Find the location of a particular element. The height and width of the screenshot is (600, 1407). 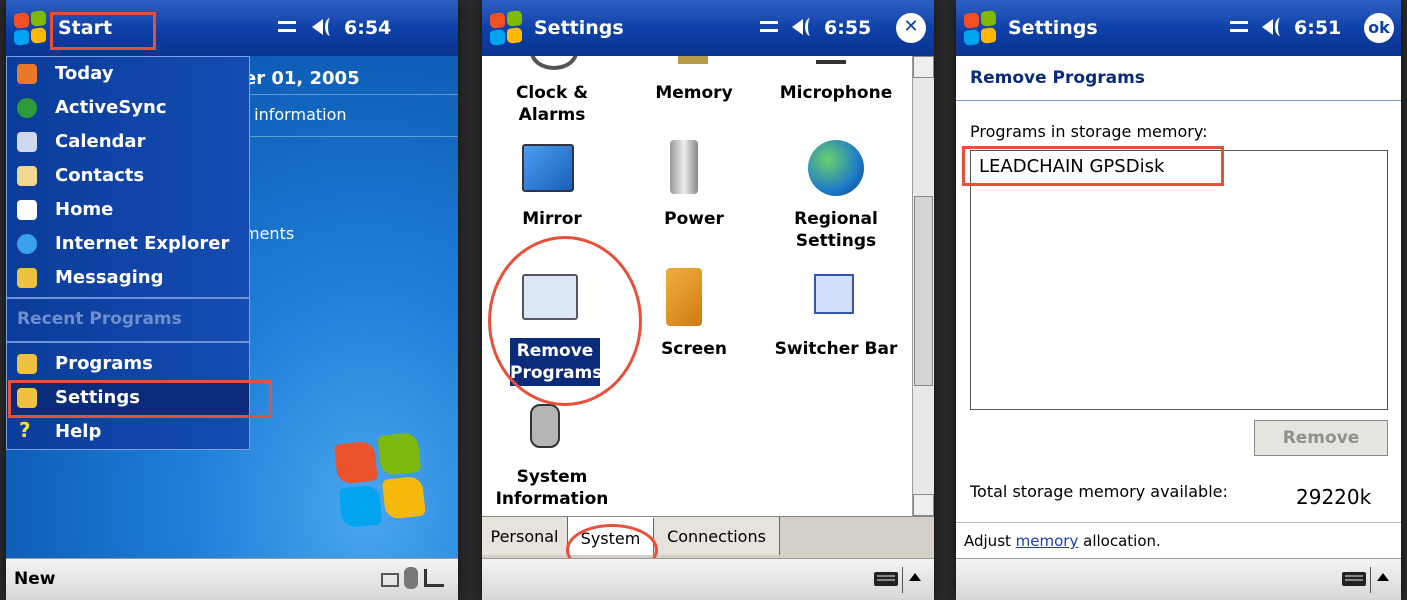

messaging-icon is located at coordinates (27, 278).